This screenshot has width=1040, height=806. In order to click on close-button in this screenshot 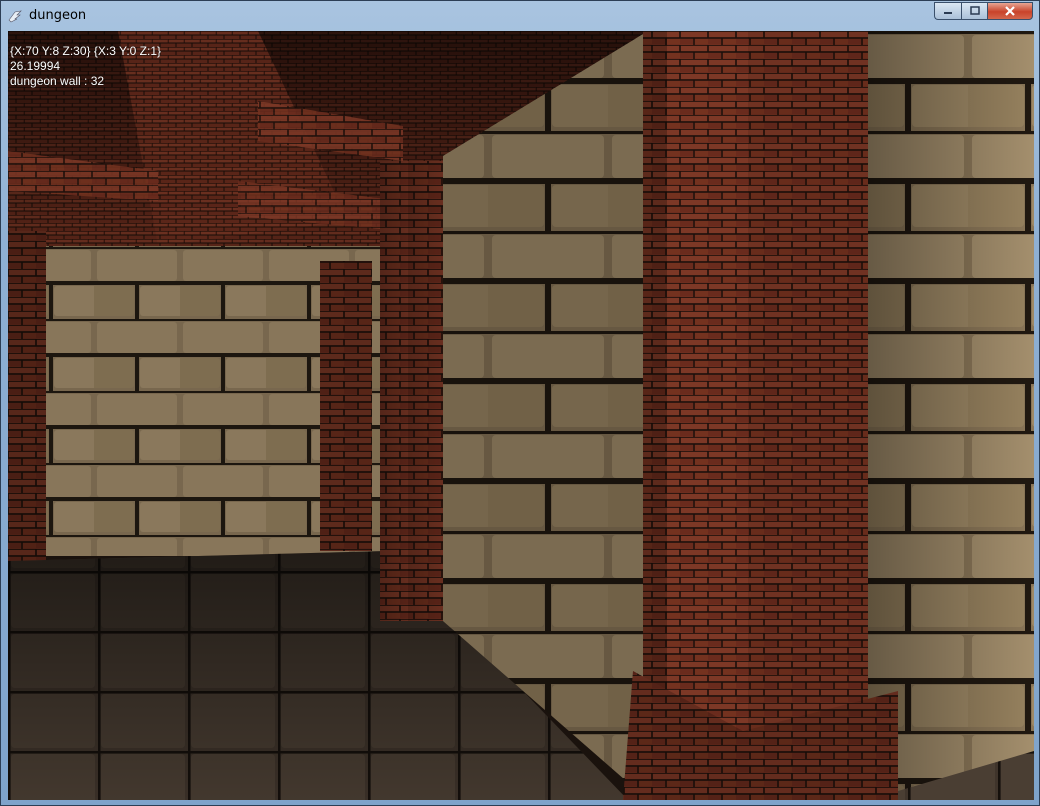, I will do `click(1010, 11)`.